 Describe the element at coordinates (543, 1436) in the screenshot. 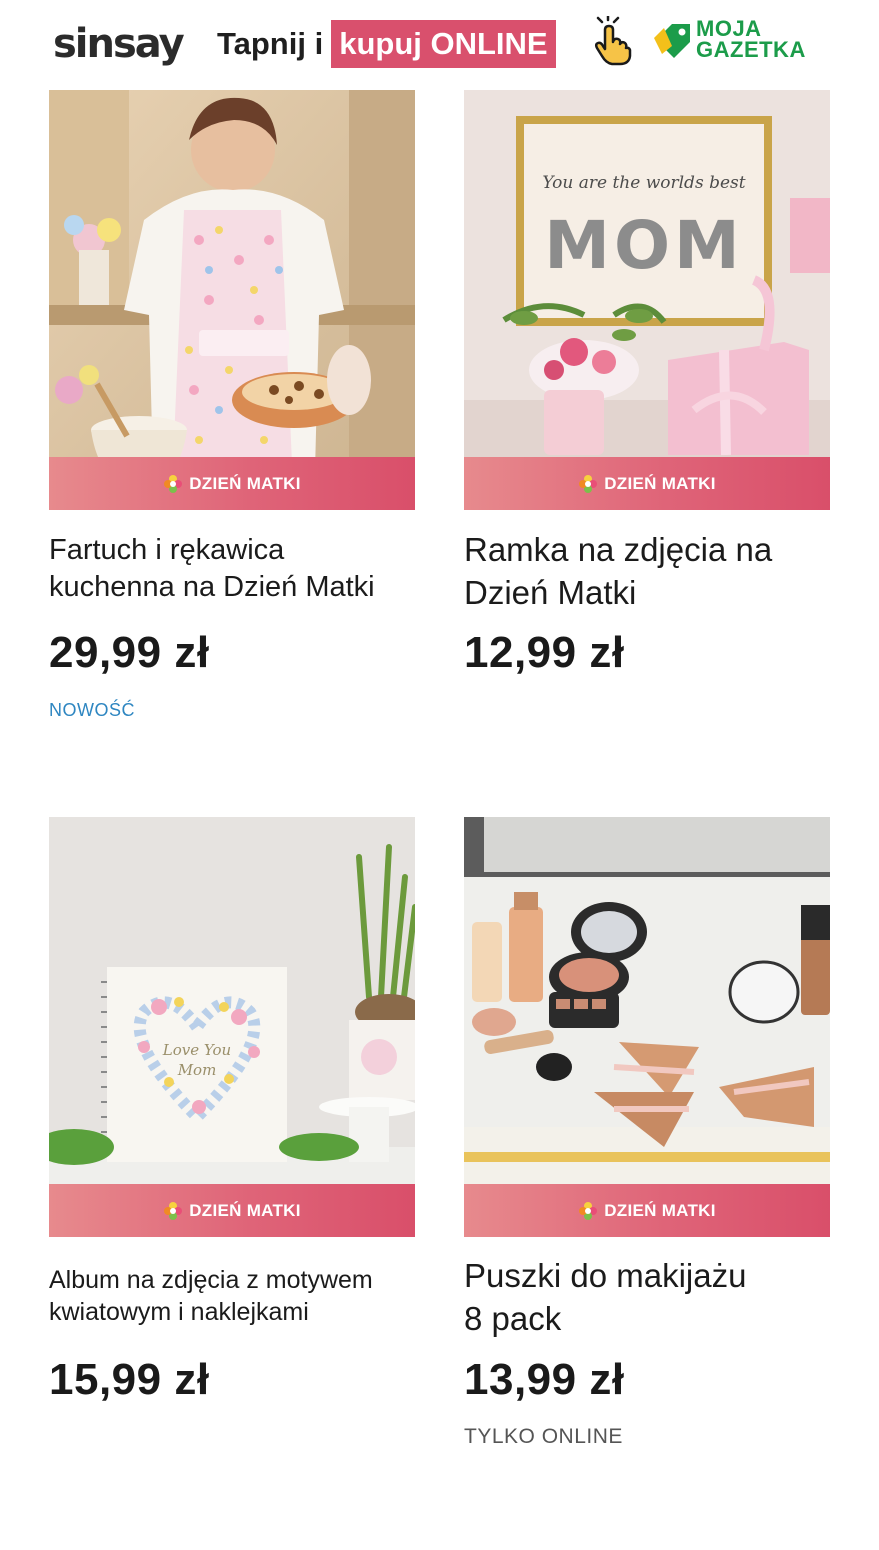

I see `online-only-tag: TYLKO ONLINE` at that location.